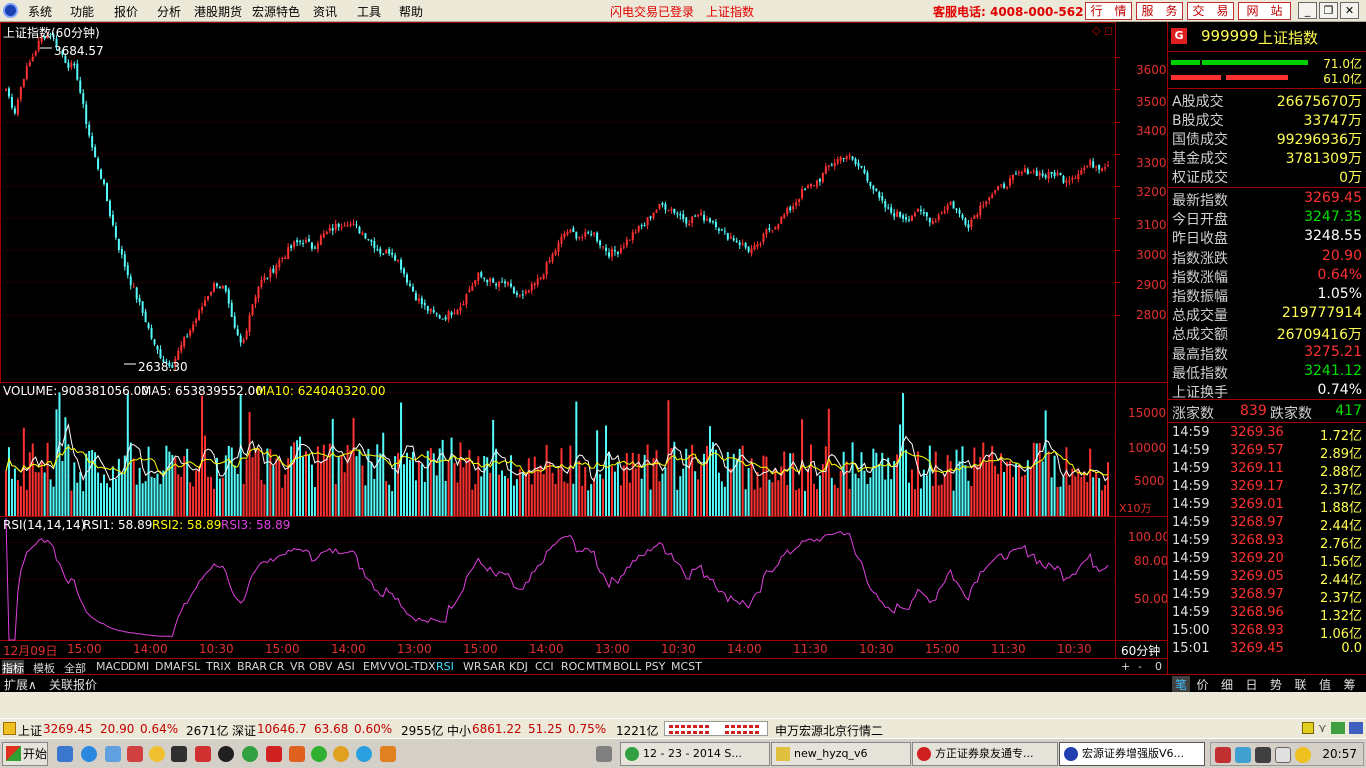  Describe the element at coordinates (1227, 684) in the screenshot. I see `panel-tab: 细` at that location.